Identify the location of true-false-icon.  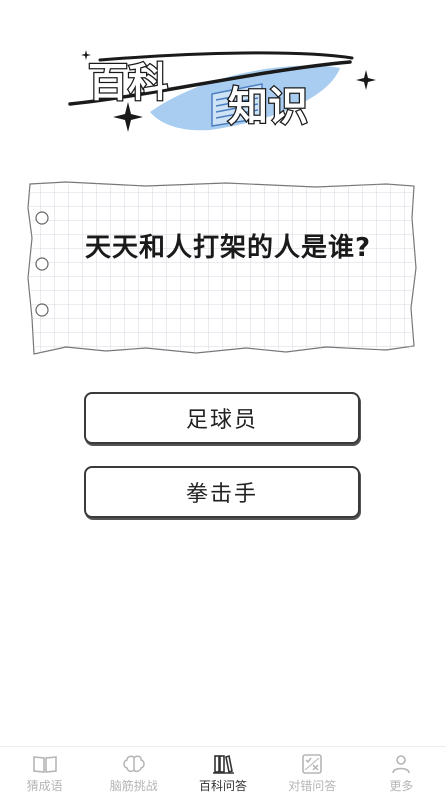
(312, 764).